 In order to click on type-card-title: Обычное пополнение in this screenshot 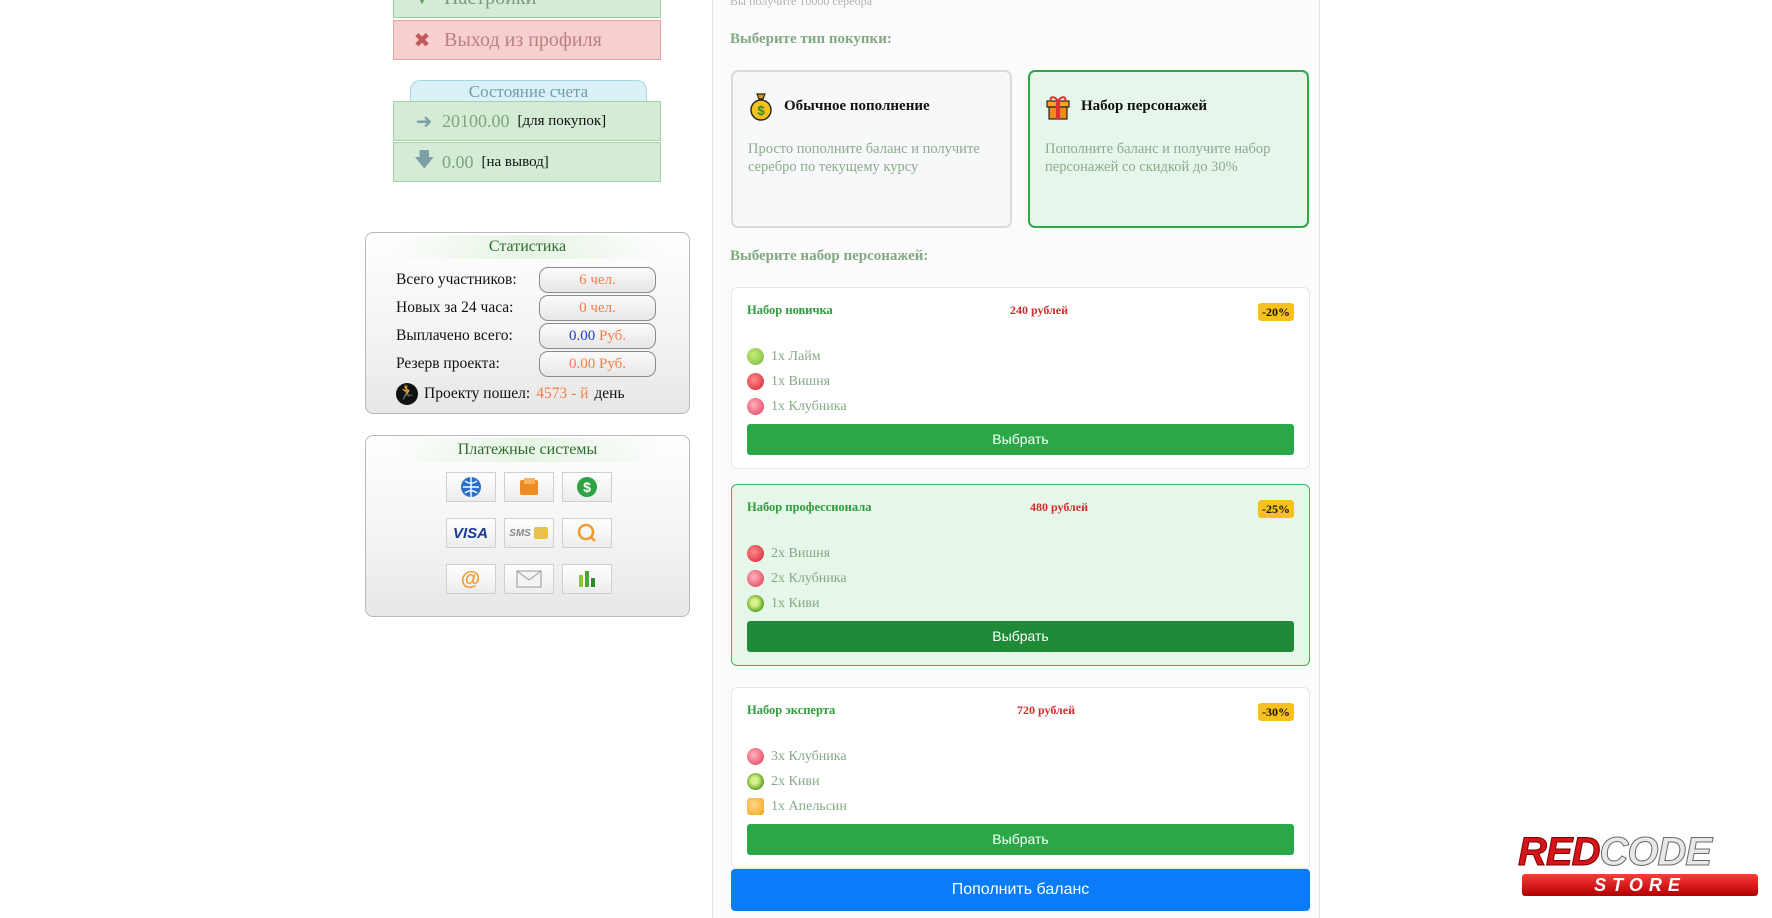, I will do `click(857, 105)`.